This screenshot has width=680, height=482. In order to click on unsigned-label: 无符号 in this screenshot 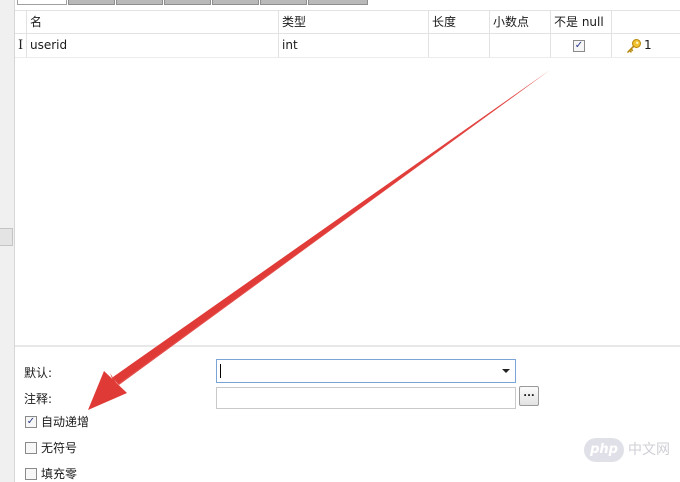, I will do `click(59, 448)`.